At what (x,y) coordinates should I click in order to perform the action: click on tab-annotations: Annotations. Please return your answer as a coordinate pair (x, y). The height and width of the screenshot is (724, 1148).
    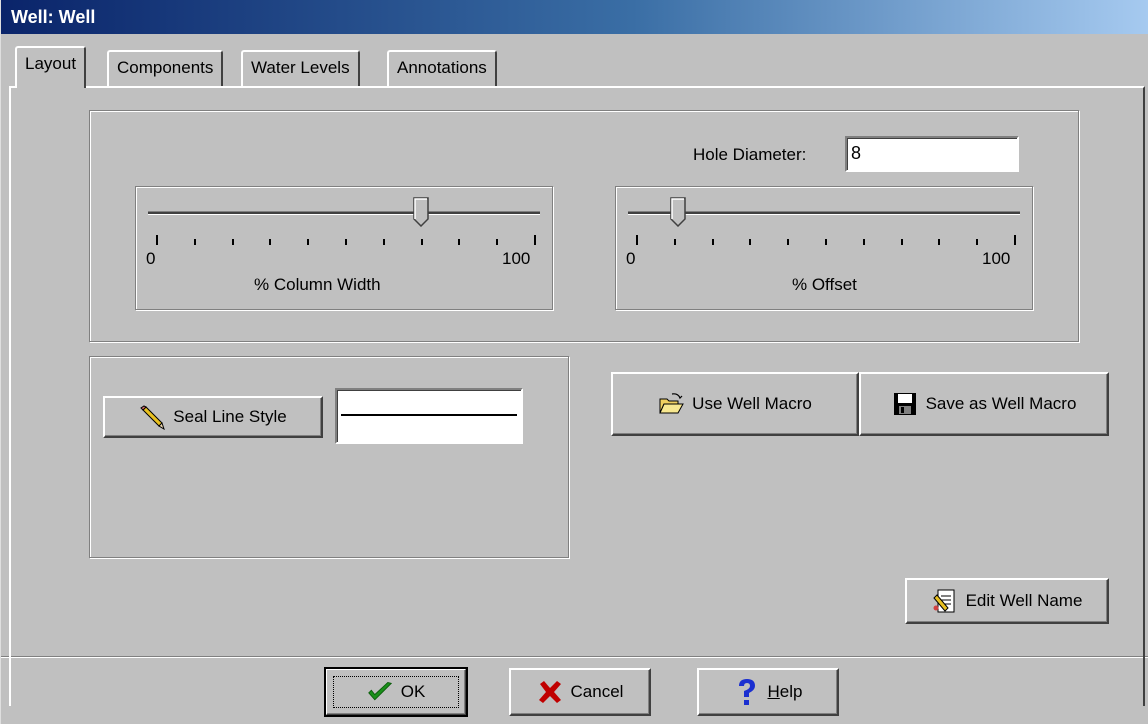
    Looking at the image, I should click on (442, 68).